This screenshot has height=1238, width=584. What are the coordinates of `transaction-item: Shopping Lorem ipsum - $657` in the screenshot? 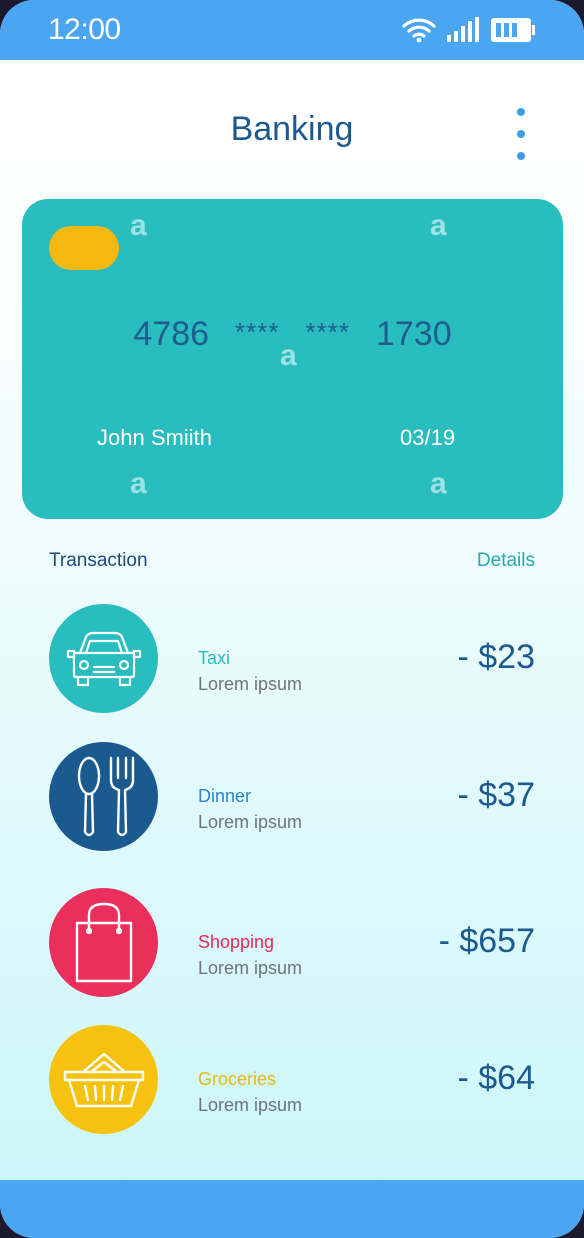 It's located at (294, 943).